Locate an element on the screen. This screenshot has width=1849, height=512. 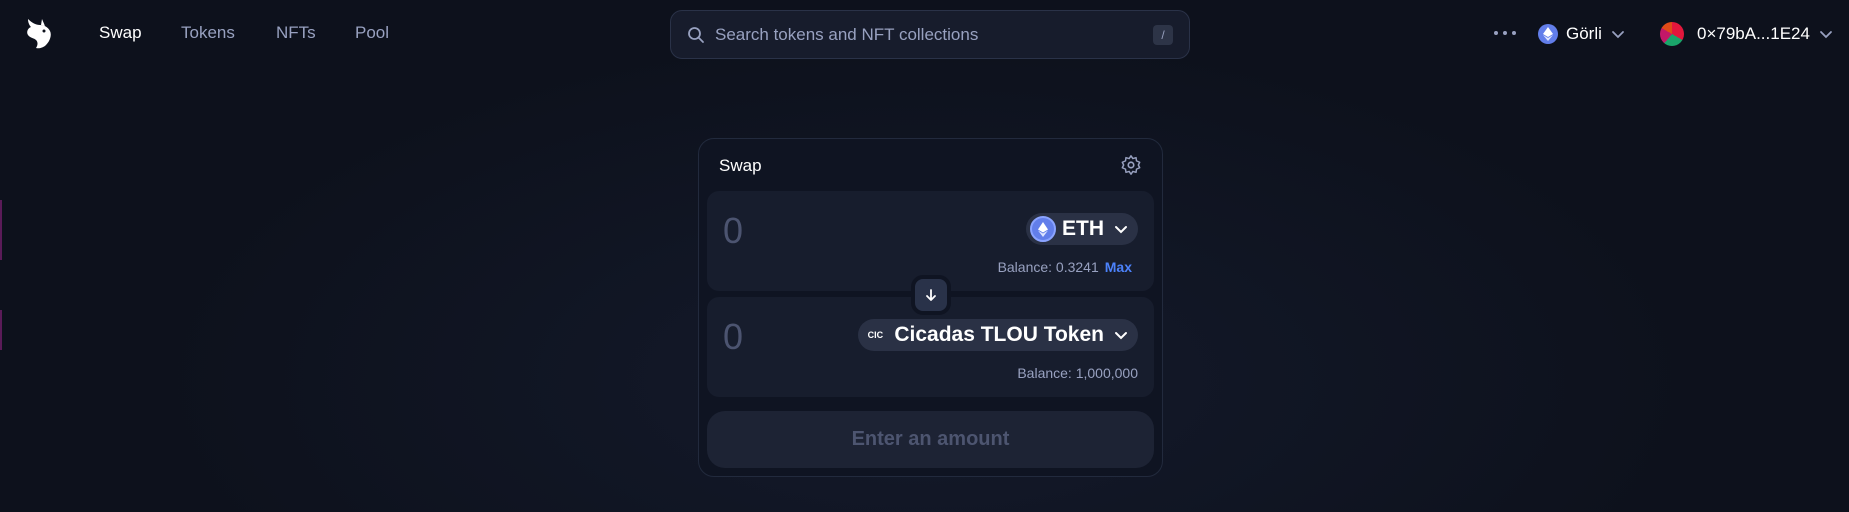
avatar is located at coordinates (1672, 34).